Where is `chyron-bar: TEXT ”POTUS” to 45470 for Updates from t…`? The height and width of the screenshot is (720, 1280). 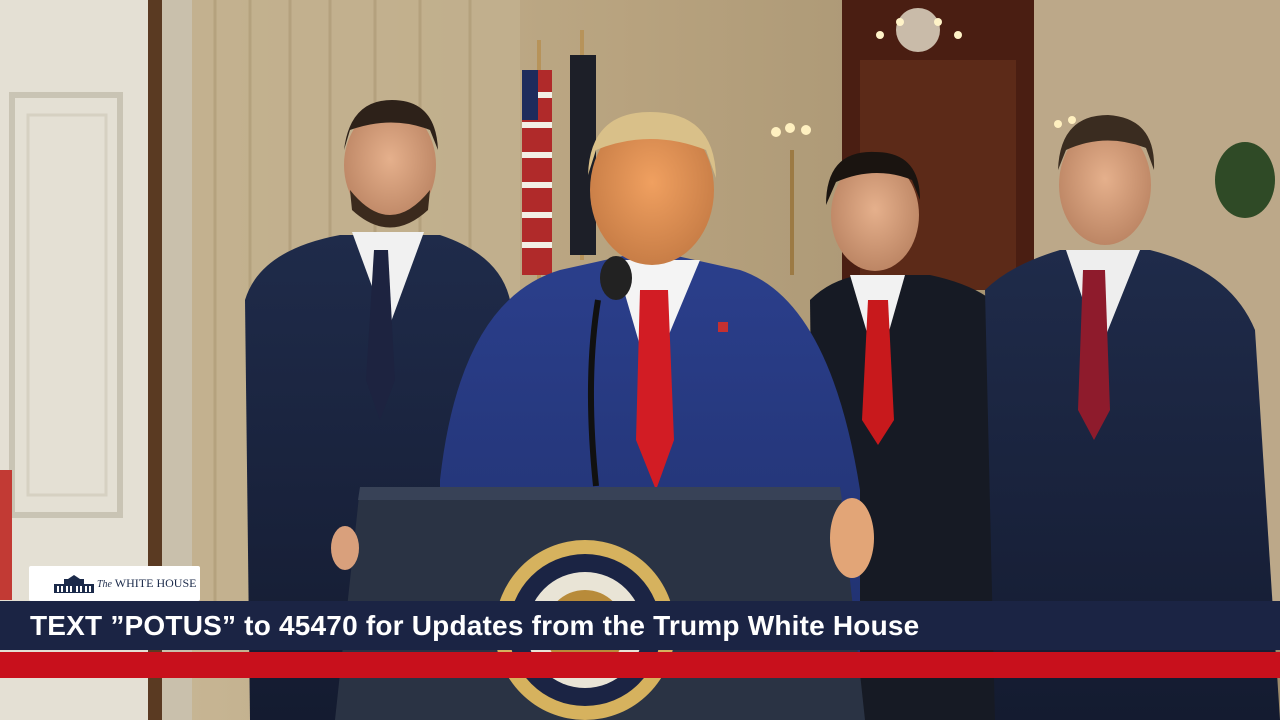 chyron-bar: TEXT ”POTUS” to 45470 for Updates from t… is located at coordinates (640, 625).